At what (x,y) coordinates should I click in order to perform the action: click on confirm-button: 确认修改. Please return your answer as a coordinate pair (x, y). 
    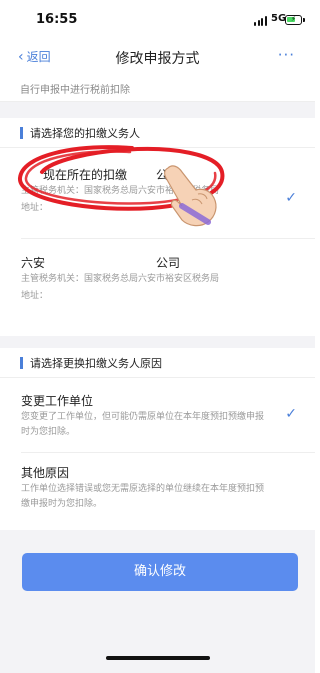
    Looking at the image, I should click on (160, 572).